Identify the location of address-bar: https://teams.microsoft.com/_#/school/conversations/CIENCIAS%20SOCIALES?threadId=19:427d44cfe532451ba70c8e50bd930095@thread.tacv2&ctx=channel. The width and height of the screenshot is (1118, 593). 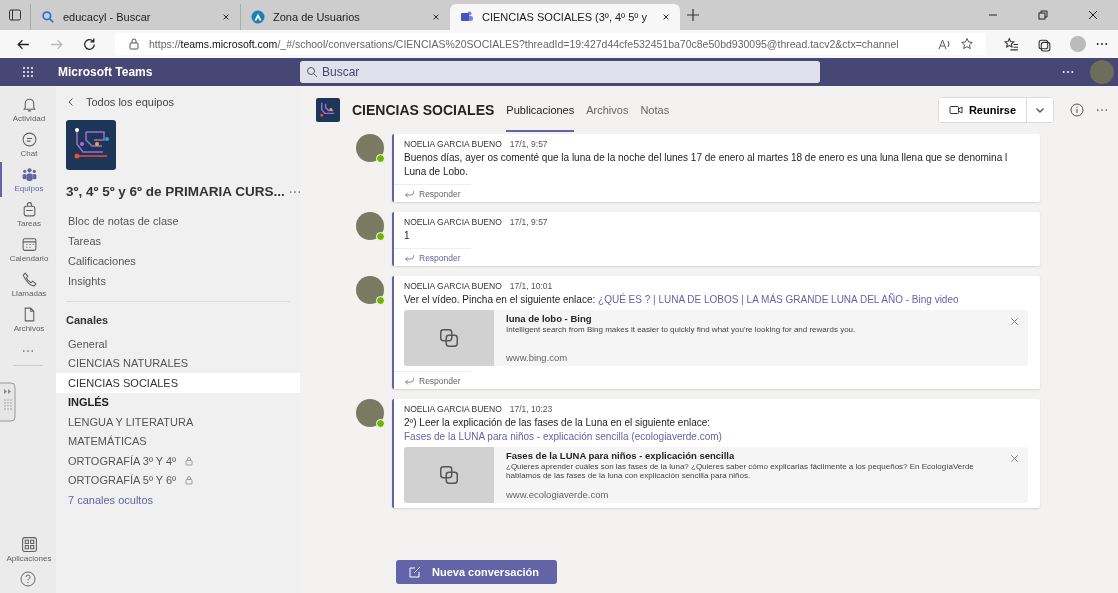
(550, 44).